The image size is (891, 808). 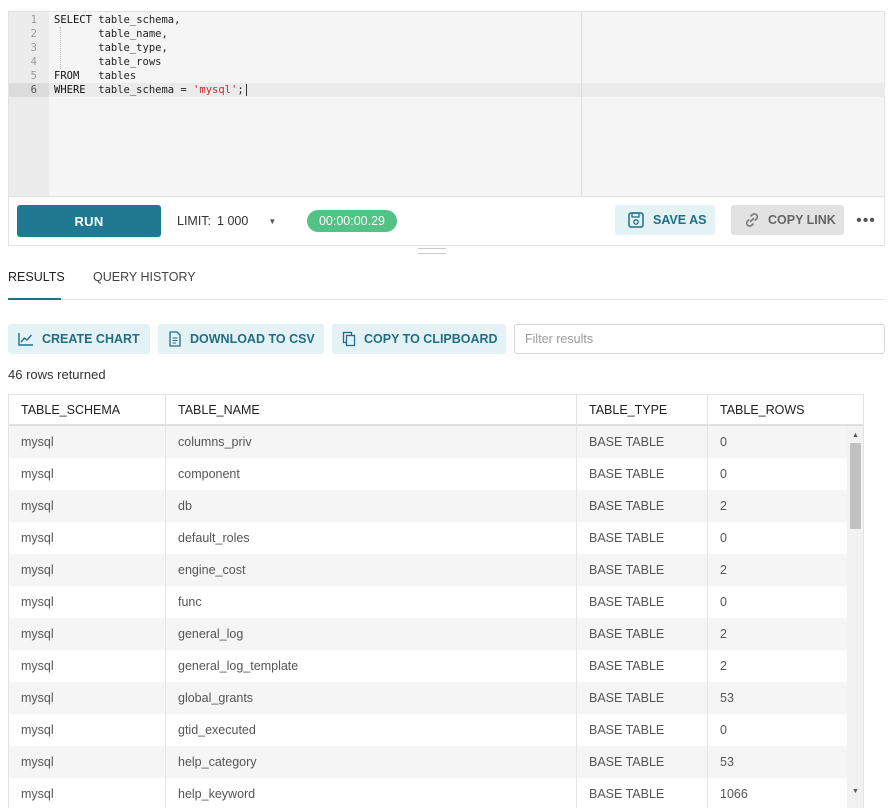 What do you see at coordinates (855, 486) in the screenshot?
I see `scrollbar-thumb` at bounding box center [855, 486].